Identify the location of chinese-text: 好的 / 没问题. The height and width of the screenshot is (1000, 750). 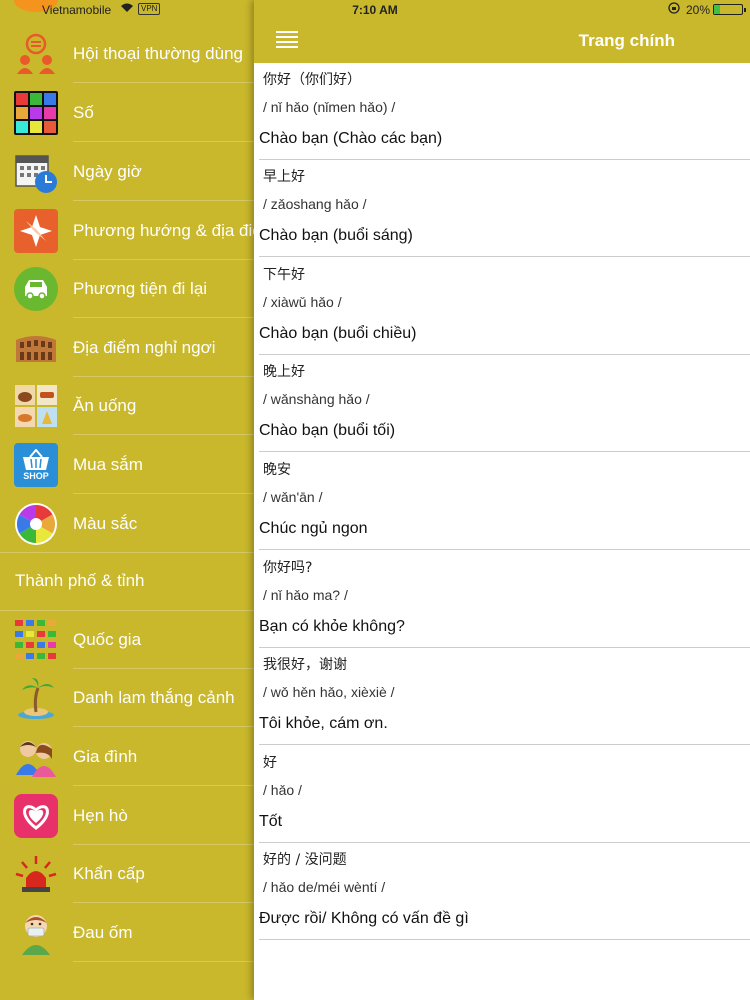
(305, 860).